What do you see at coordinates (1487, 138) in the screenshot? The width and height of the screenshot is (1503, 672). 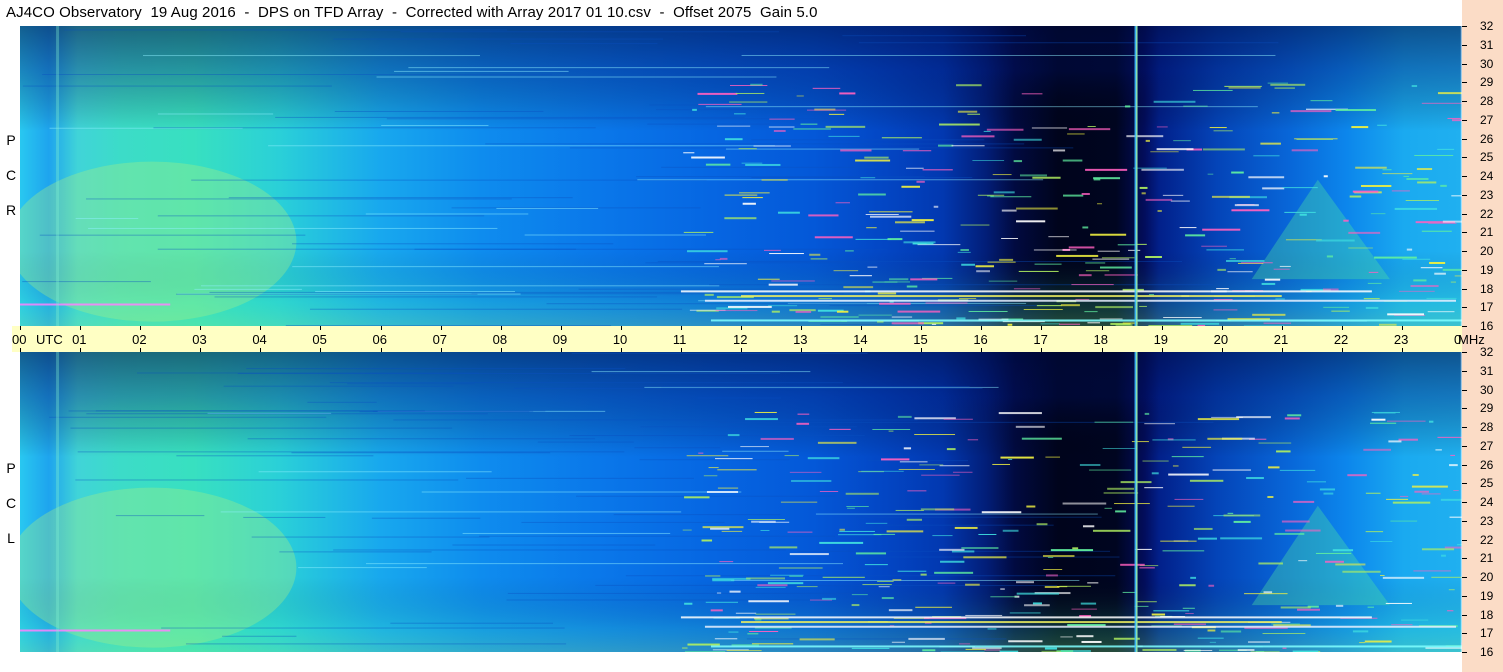 I see `freq-tick-label: 26` at bounding box center [1487, 138].